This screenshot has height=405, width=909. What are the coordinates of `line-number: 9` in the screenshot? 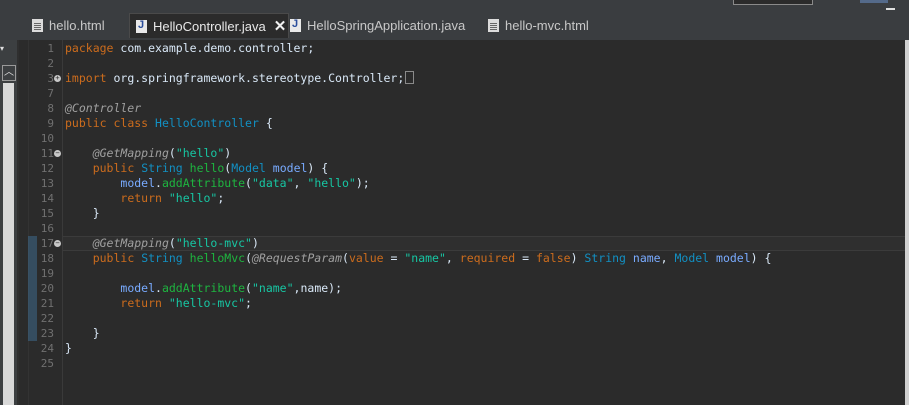 It's located at (50, 123).